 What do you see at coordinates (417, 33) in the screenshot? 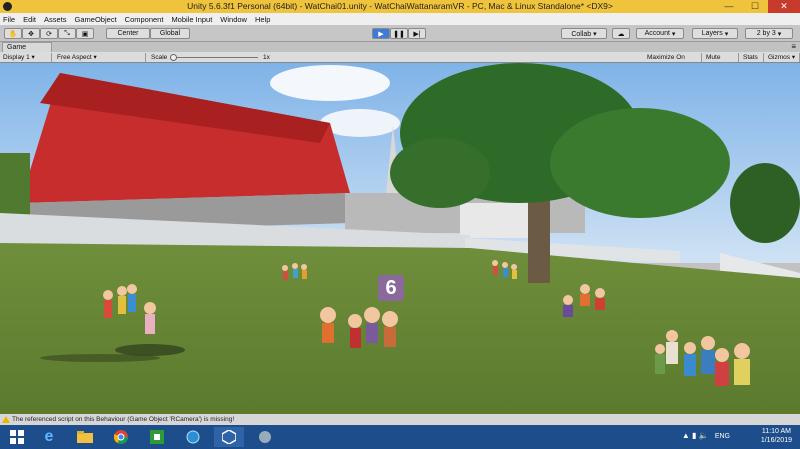
I see `step-button: ▶|` at bounding box center [417, 33].